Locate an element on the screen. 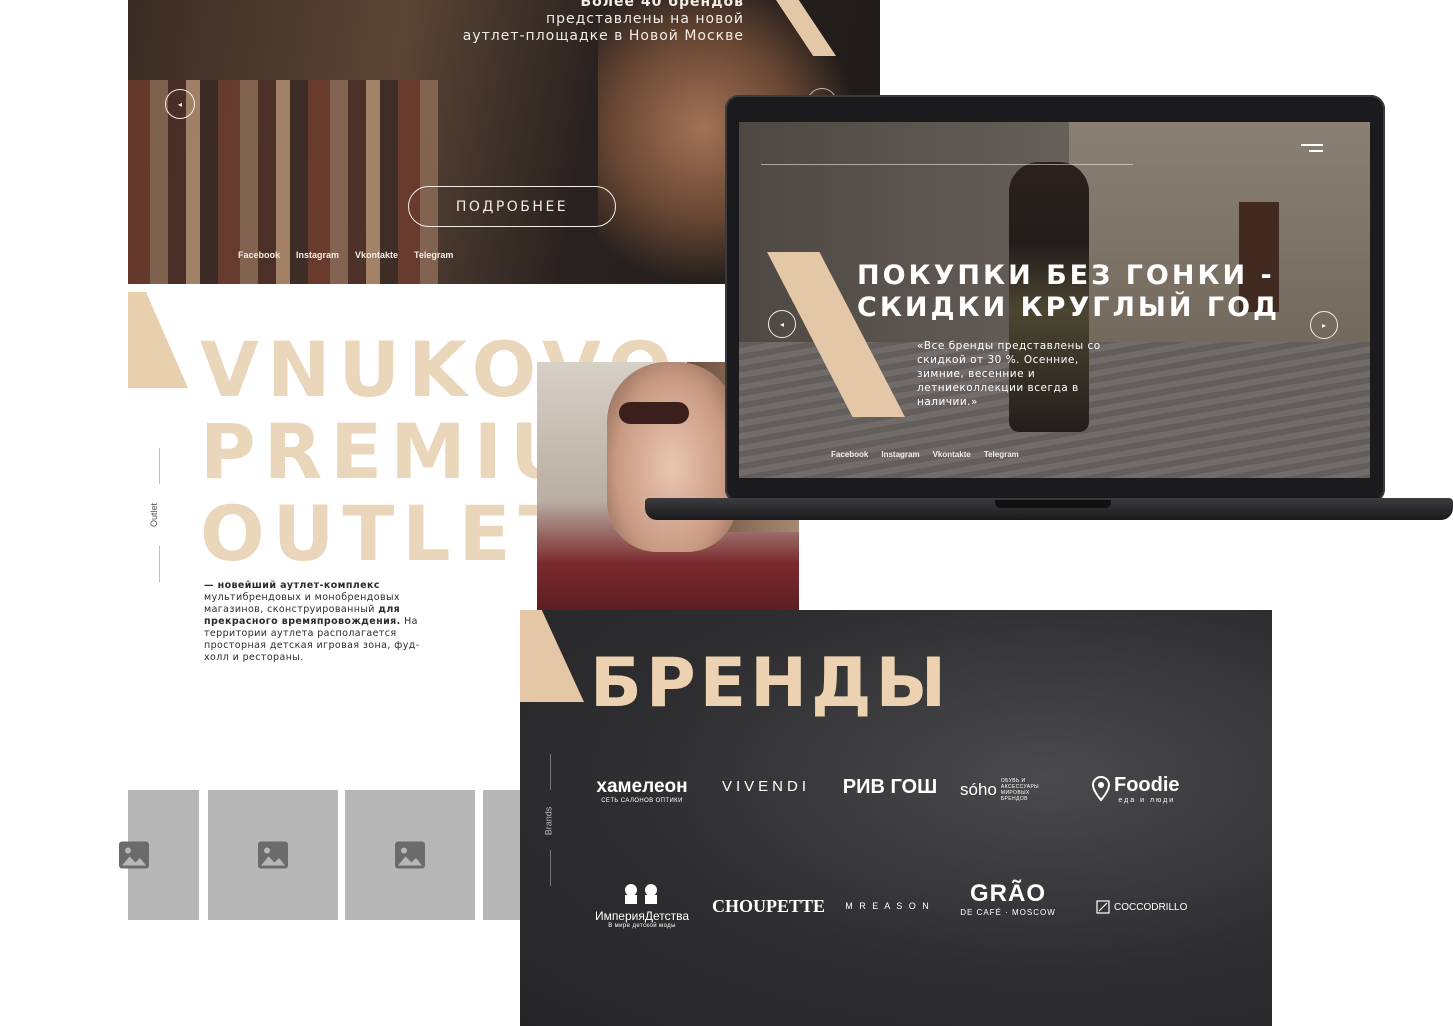  brands-title: БРЕНДЫ is located at coordinates (770, 683).